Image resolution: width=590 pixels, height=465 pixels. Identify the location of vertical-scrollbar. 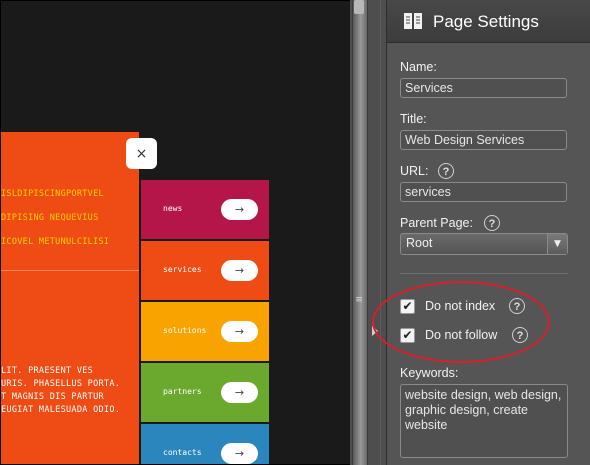
(360, 232).